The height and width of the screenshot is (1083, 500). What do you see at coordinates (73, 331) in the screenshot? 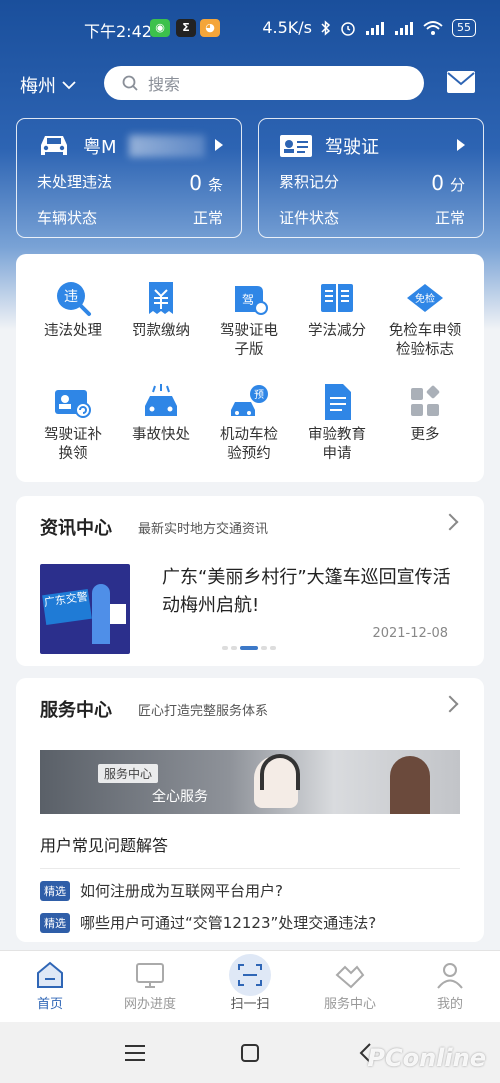
I see `service-label: 违法处理` at bounding box center [73, 331].